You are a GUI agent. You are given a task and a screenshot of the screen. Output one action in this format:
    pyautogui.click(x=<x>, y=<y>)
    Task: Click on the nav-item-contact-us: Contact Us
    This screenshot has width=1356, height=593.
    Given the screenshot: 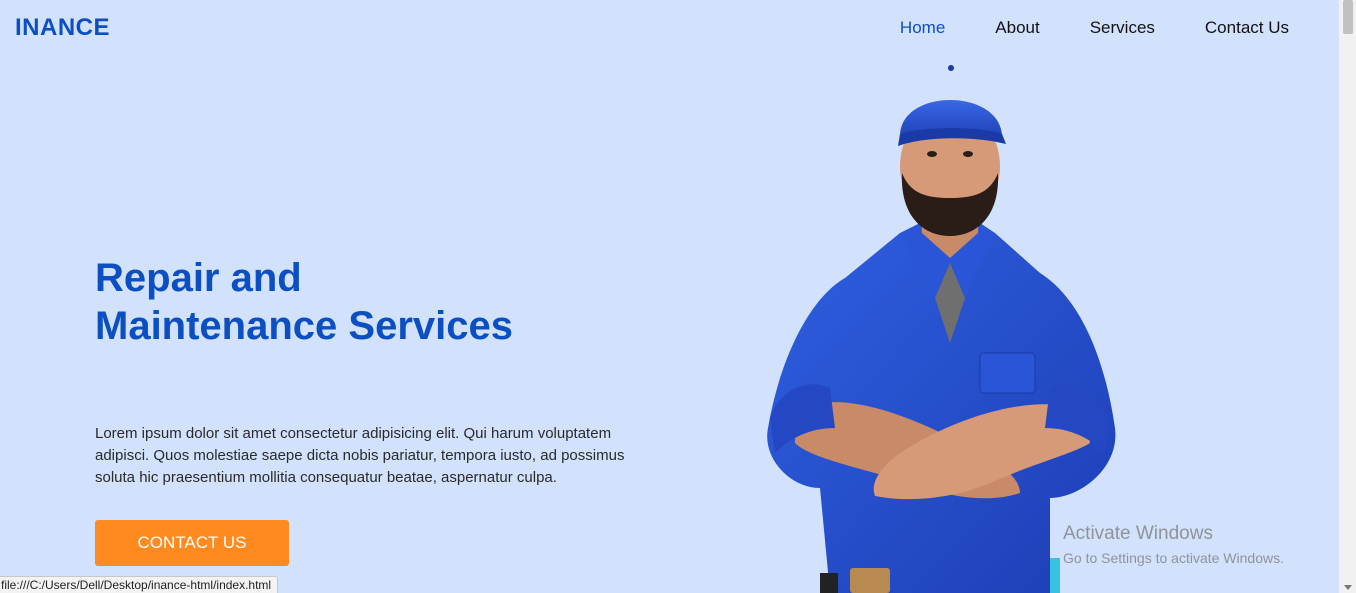 What is the action you would take?
    pyautogui.click(x=1247, y=28)
    